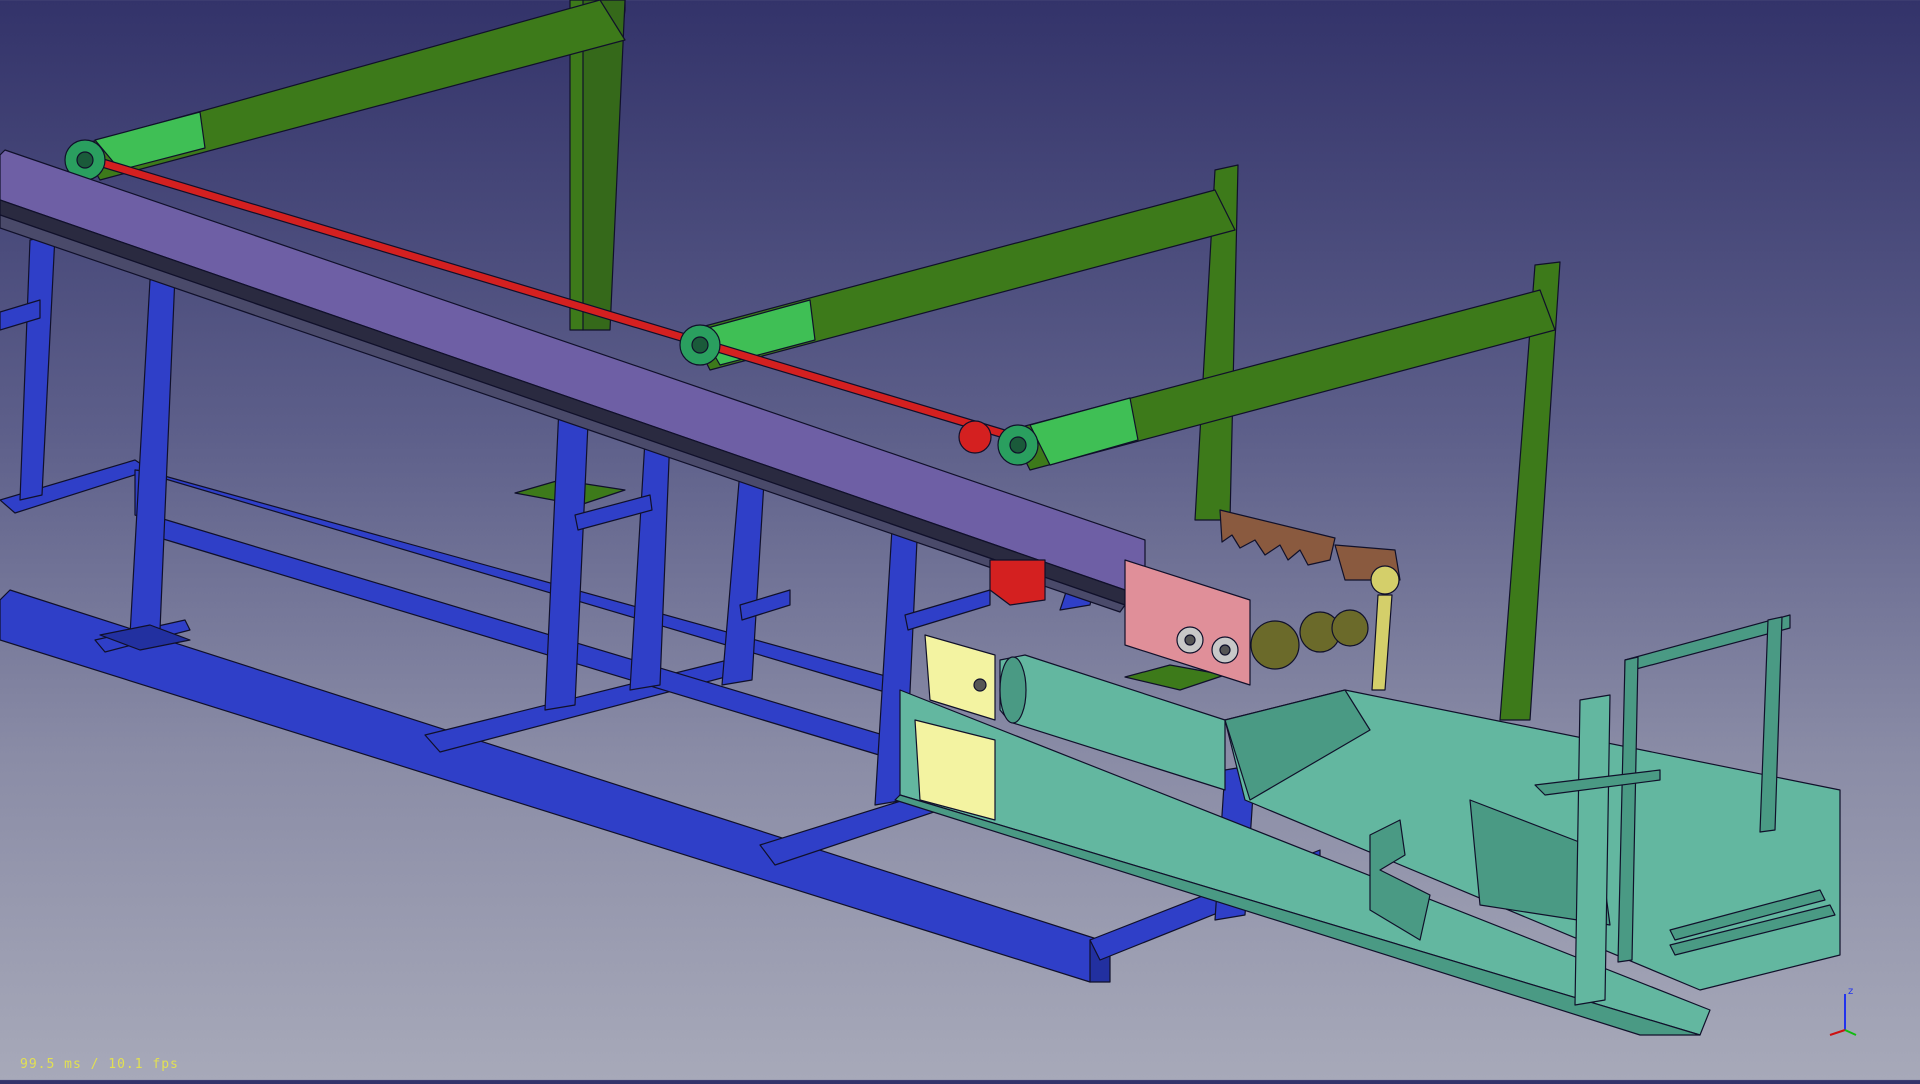 This screenshot has height=1084, width=1920. Describe the element at coordinates (99, 1064) in the screenshot. I see `fps-counter: 99.5 ms / 10.1 fps` at that location.